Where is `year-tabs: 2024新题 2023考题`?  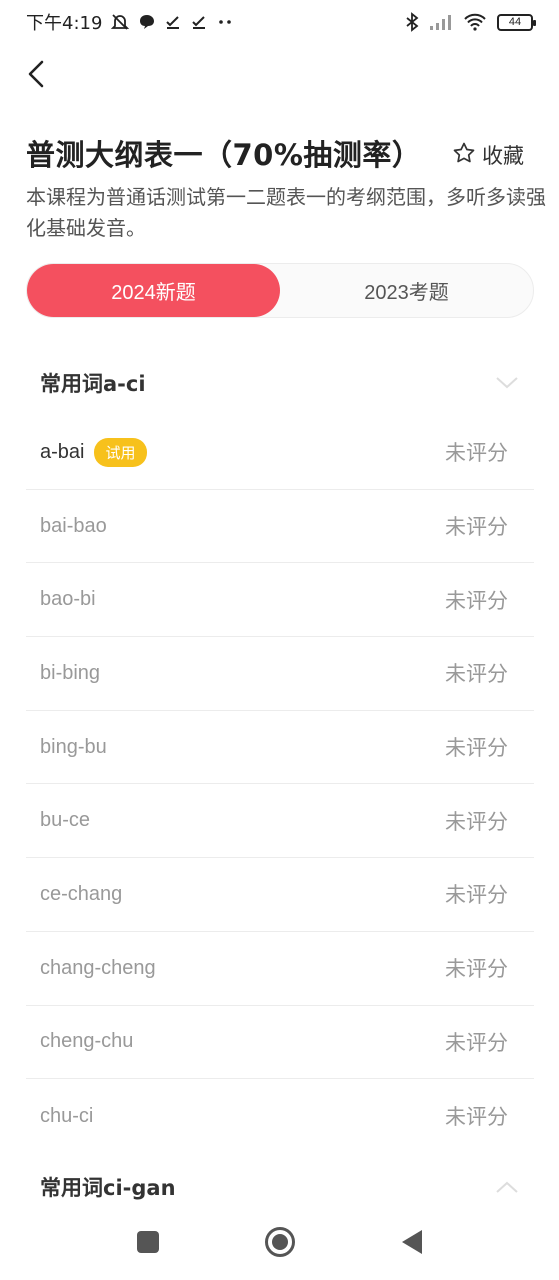
year-tabs: 2024新题 2023考题 is located at coordinates (280, 290).